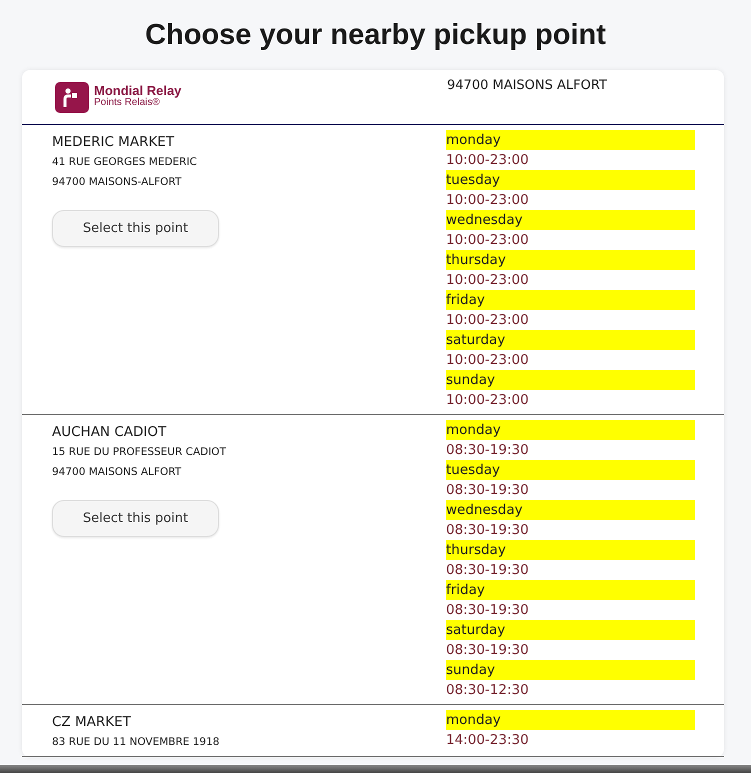 This screenshot has height=773, width=751. Describe the element at coordinates (91, 722) in the screenshot. I see `point-name: CZ MARKET` at that location.